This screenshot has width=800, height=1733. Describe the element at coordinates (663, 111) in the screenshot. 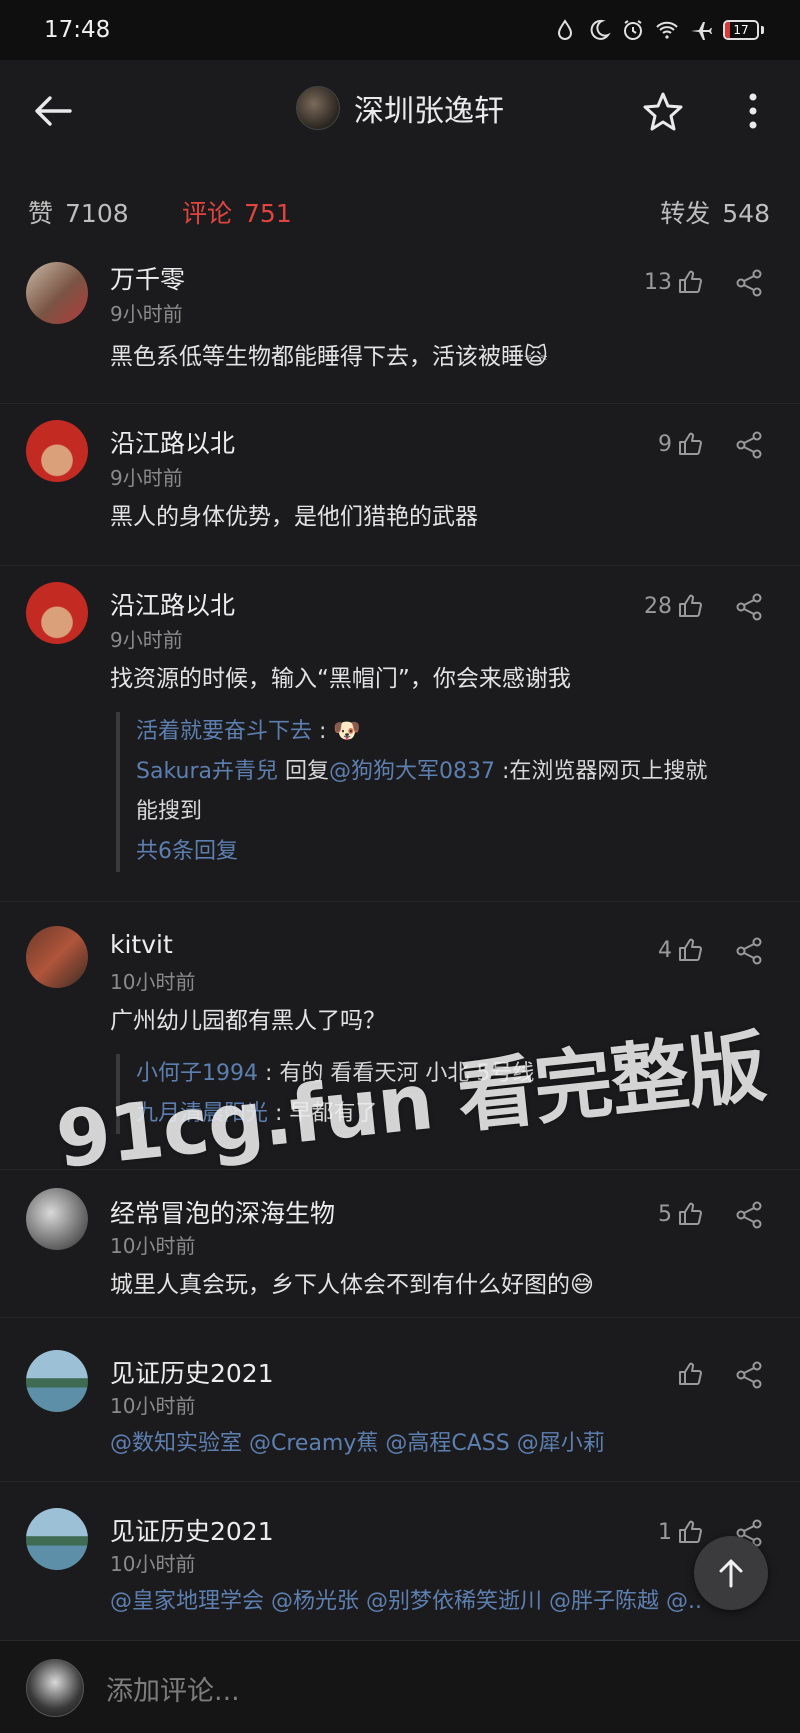

I see `star-icon` at that location.